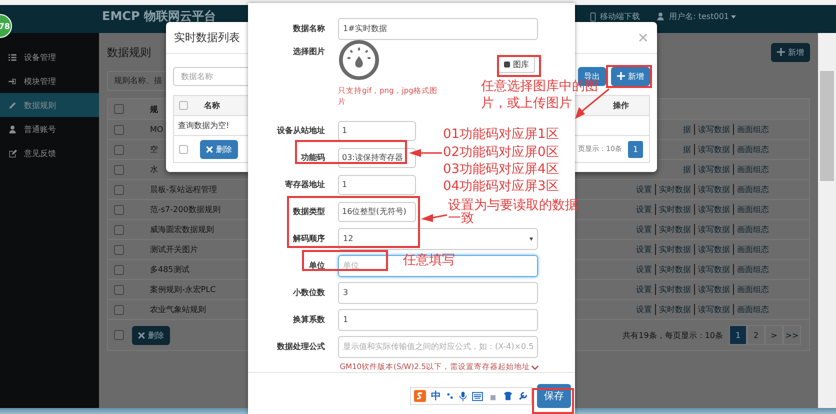  Describe the element at coordinates (438, 347) in the screenshot. I see `input-field: 显示值和实际传输值之间的对应公式，如：(X-4)×0.5` at that location.